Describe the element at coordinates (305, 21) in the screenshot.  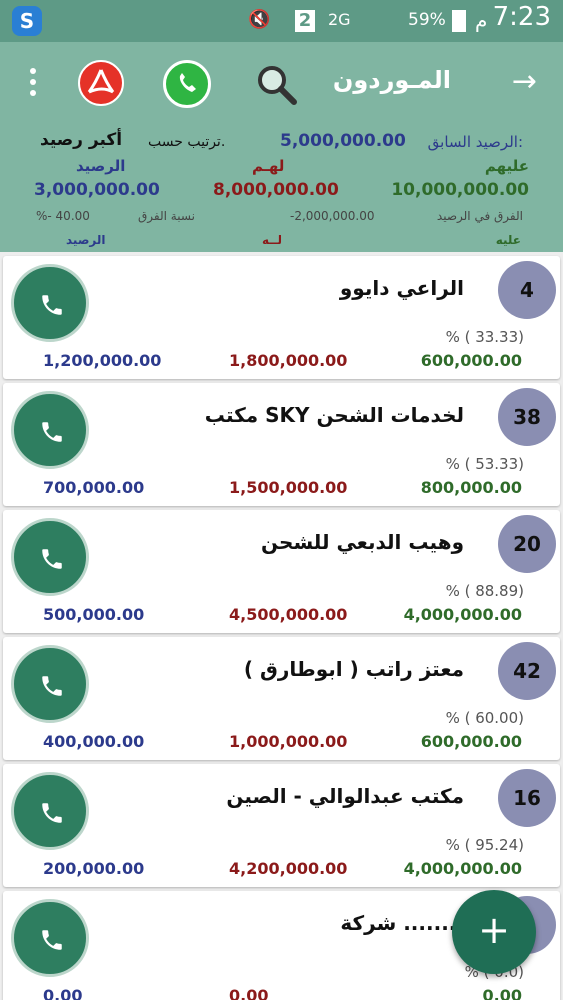
I see `sim-badge: 2` at that location.